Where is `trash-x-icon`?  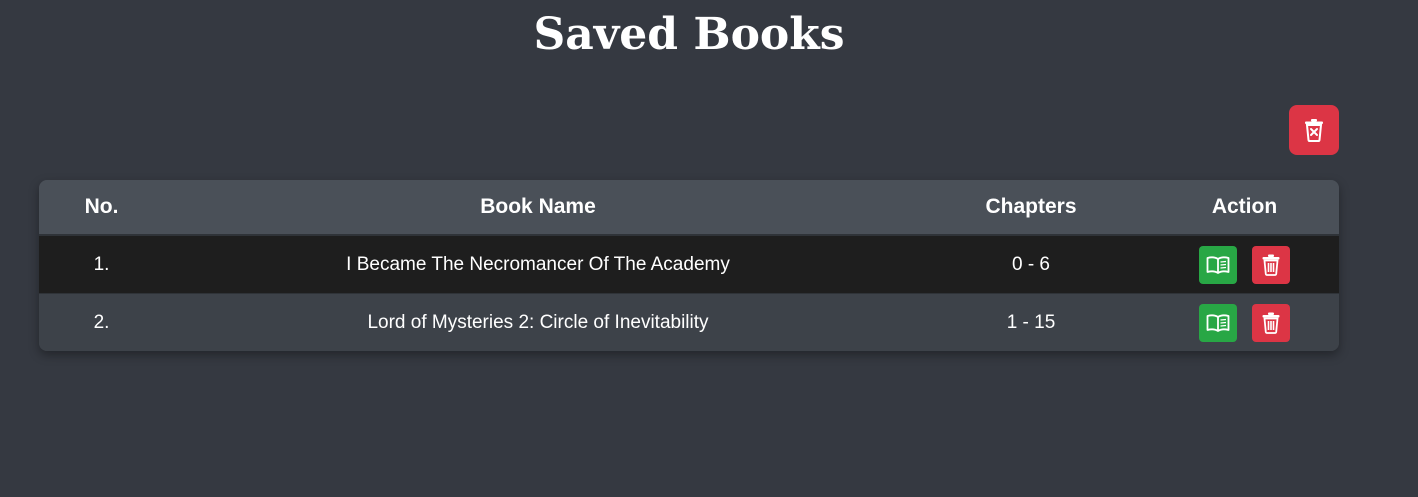
trash-x-icon is located at coordinates (1314, 130).